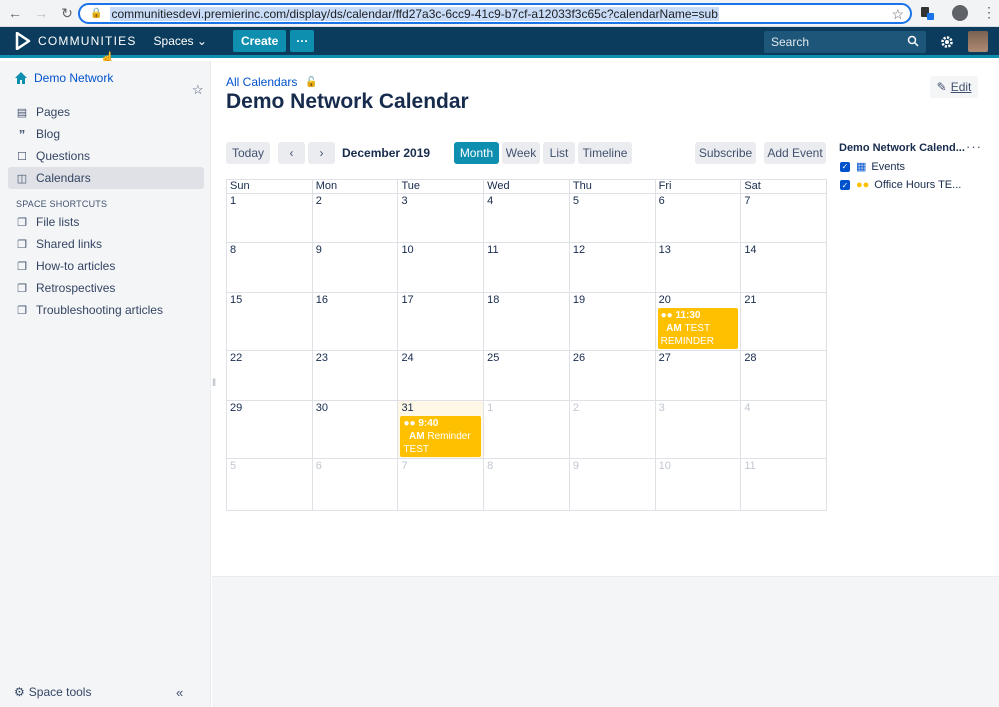 The height and width of the screenshot is (707, 999). I want to click on calendar-day-cell: 13, so click(698, 268).